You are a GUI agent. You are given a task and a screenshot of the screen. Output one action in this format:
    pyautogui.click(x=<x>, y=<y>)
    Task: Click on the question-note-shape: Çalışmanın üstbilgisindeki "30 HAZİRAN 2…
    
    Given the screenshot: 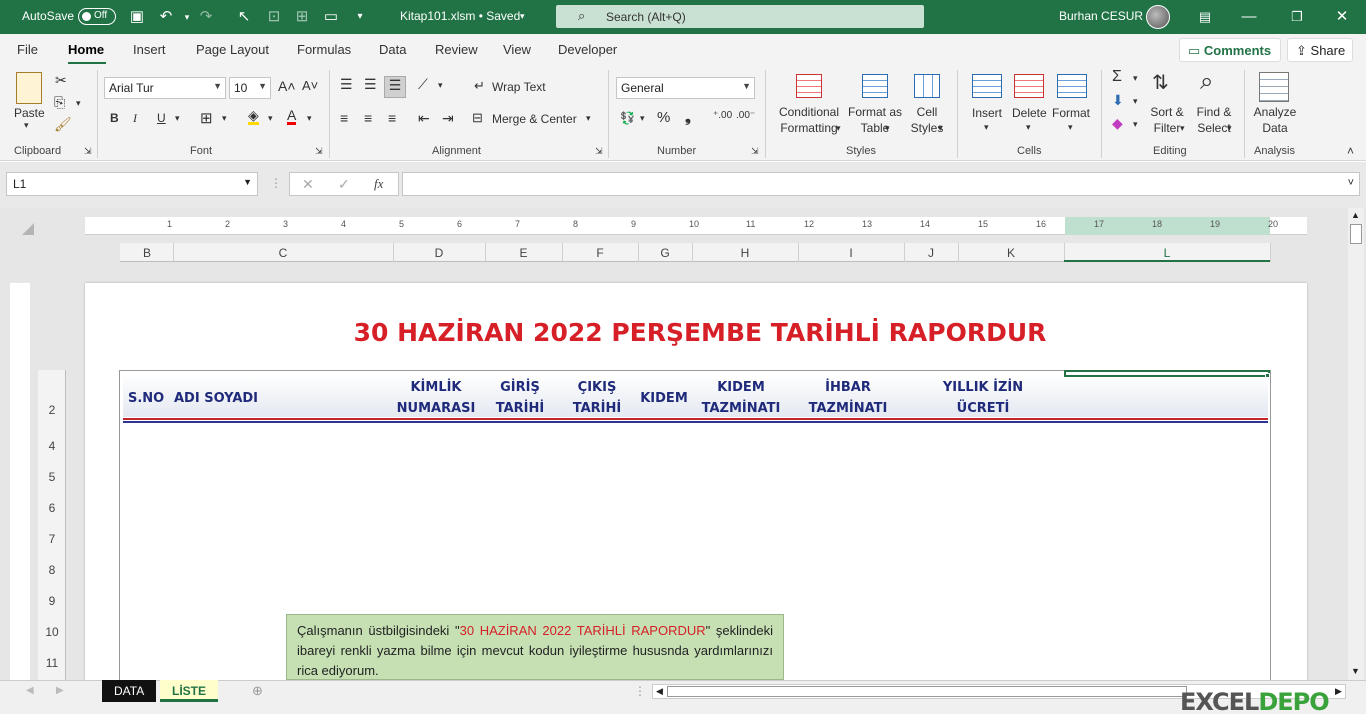 What is the action you would take?
    pyautogui.click(x=535, y=647)
    